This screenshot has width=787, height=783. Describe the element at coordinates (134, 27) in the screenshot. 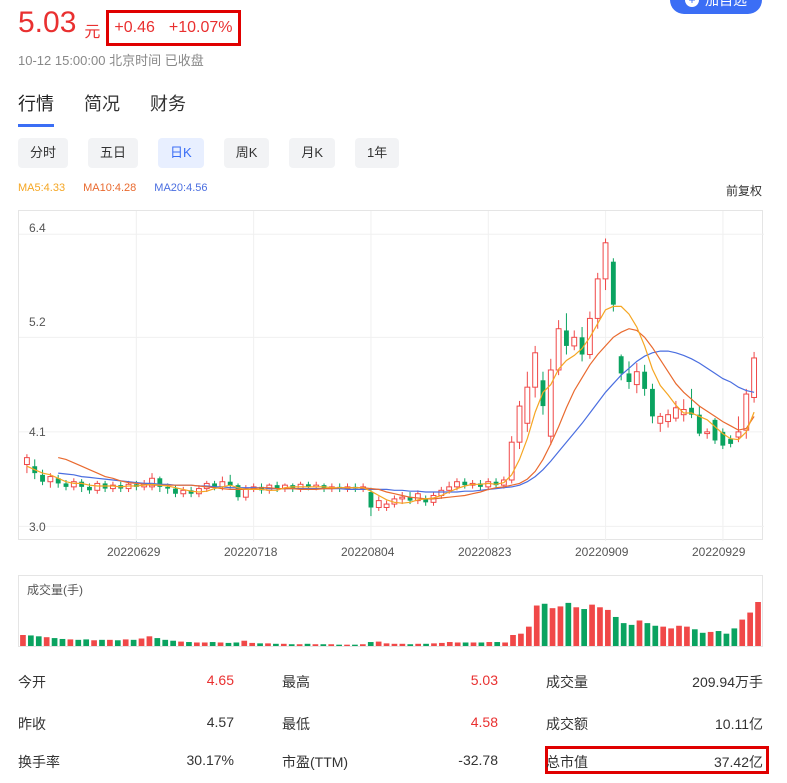

I see `price-change: +0.46` at that location.